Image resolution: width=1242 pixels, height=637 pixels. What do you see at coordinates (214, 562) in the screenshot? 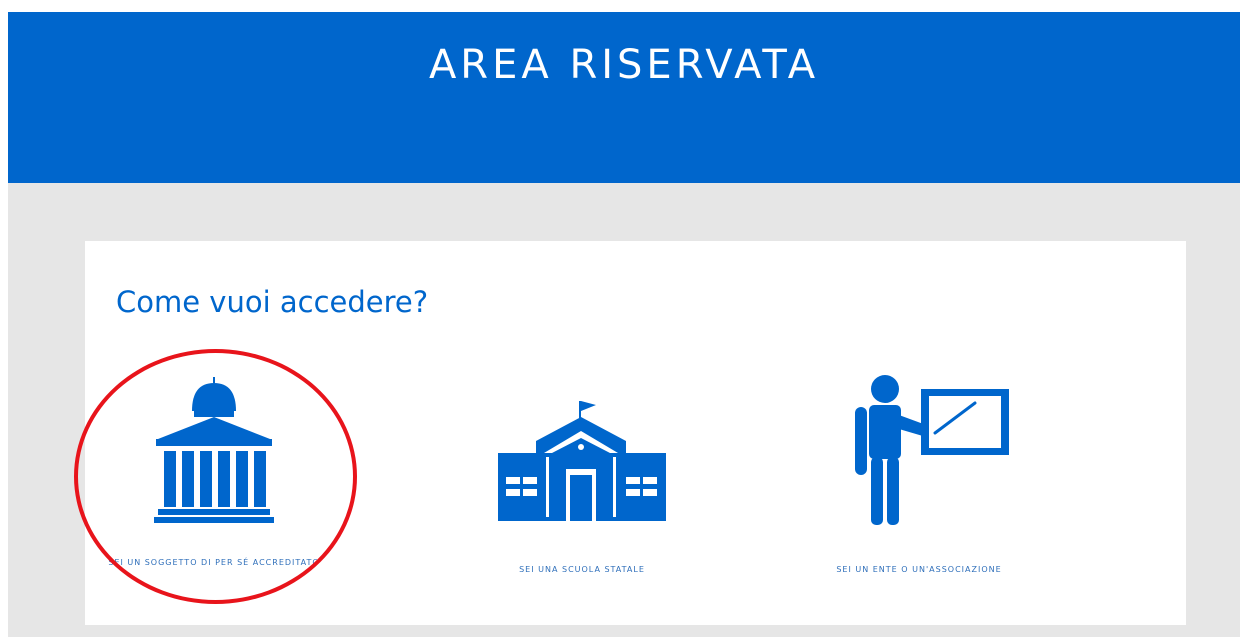
I see `option-label-accredited: SEI UN SOGGETTO DI PER SÉ ACCREDITATO` at bounding box center [214, 562].